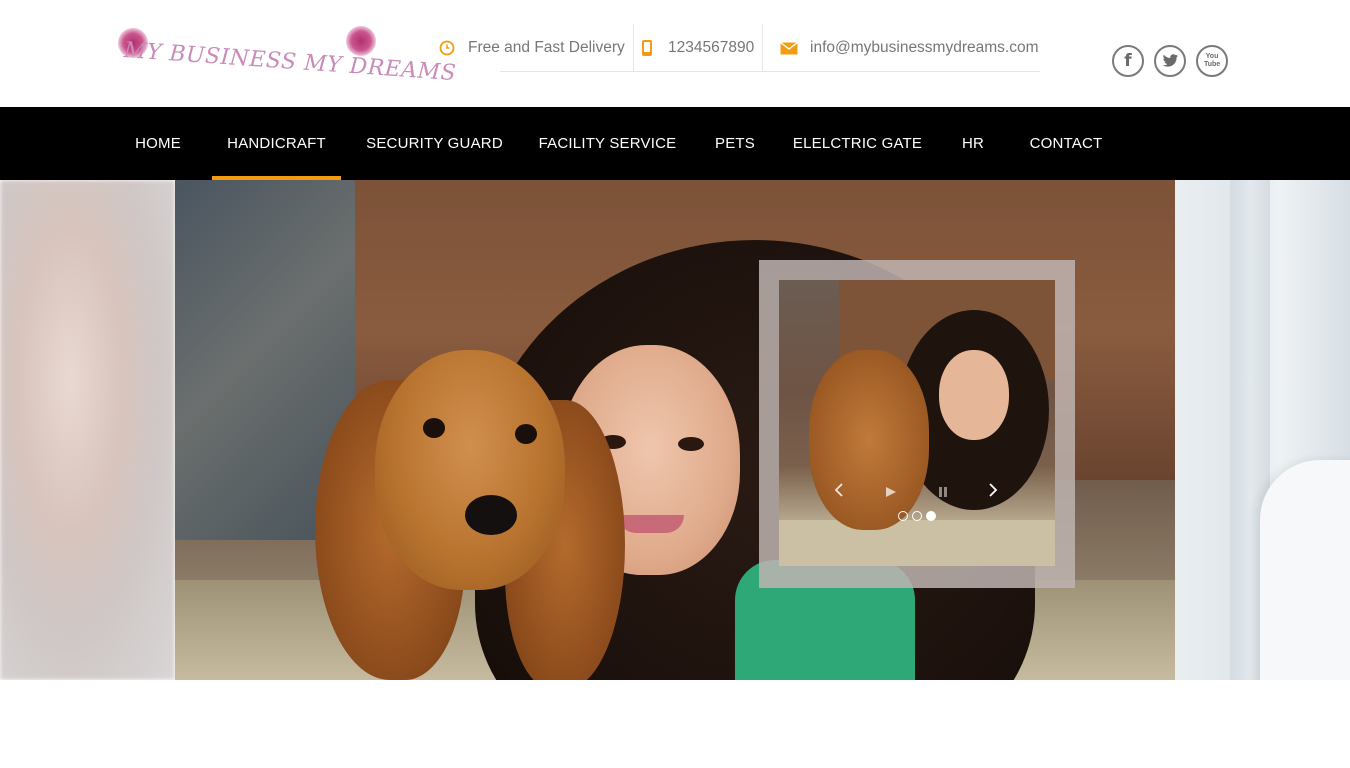 This screenshot has width=1350, height=768. I want to click on youtube-label: You Tube, so click(1212, 60).